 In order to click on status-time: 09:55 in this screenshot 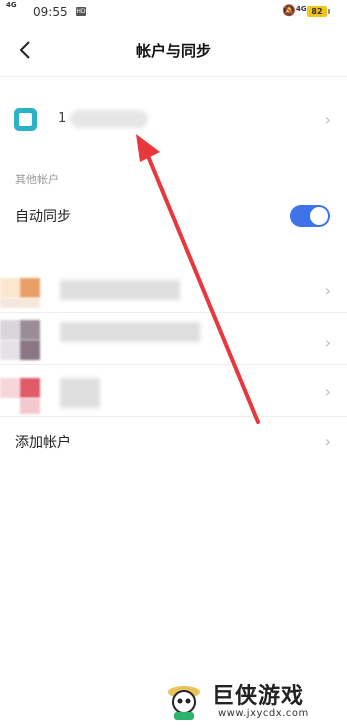, I will do `click(50, 12)`.